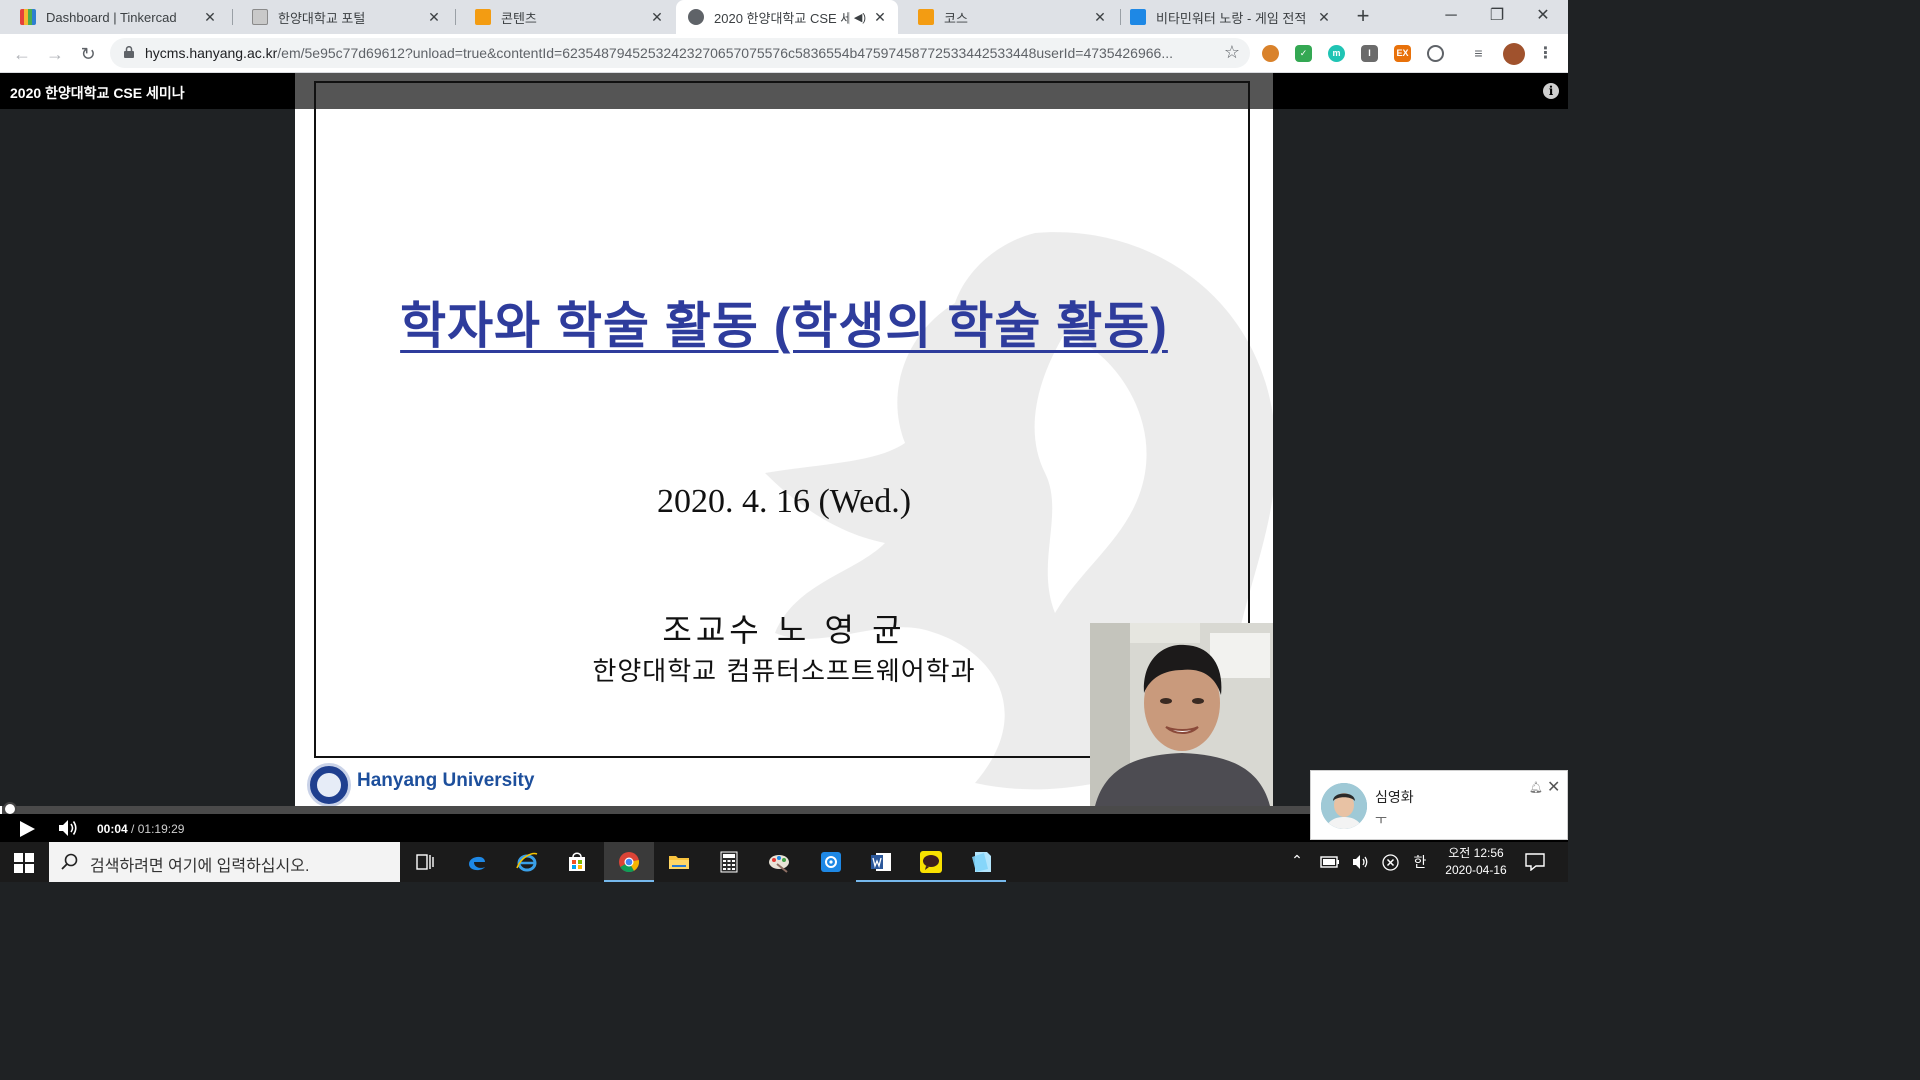 The width and height of the screenshot is (1920, 1080). What do you see at coordinates (88, 54) in the screenshot?
I see `reload-button: ↻` at bounding box center [88, 54].